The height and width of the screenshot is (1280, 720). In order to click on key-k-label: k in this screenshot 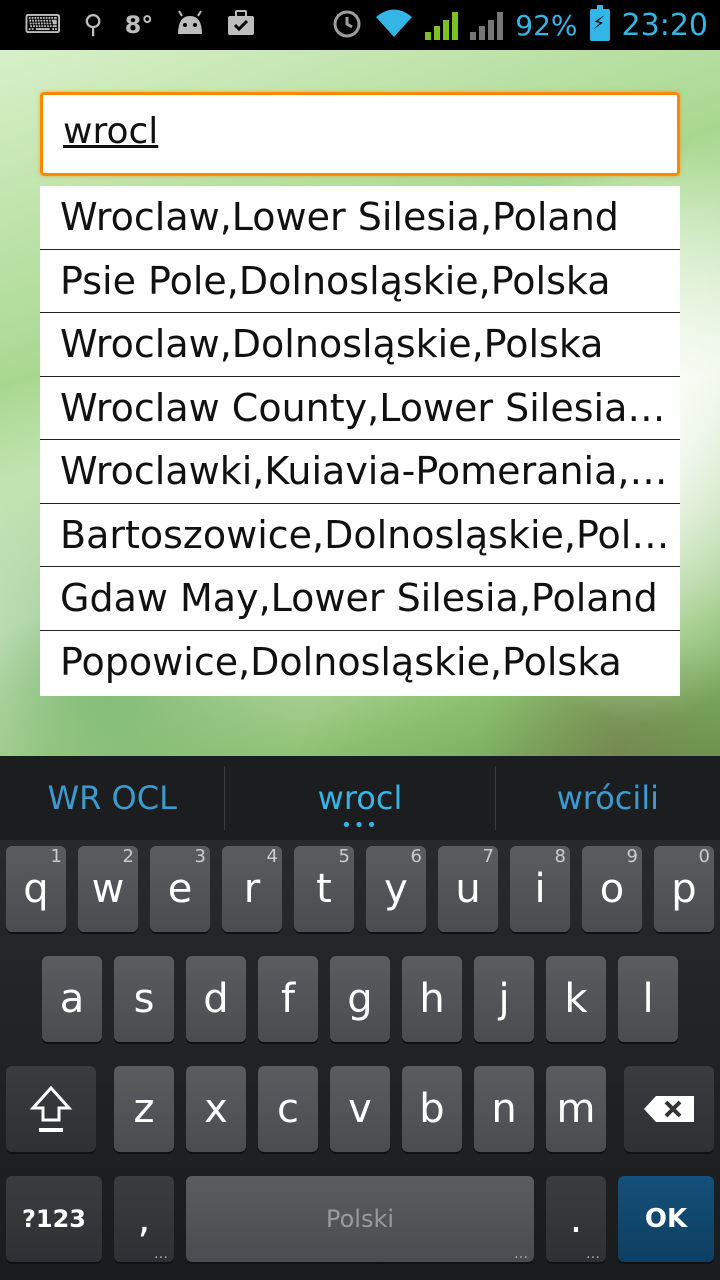, I will do `click(576, 999)`.